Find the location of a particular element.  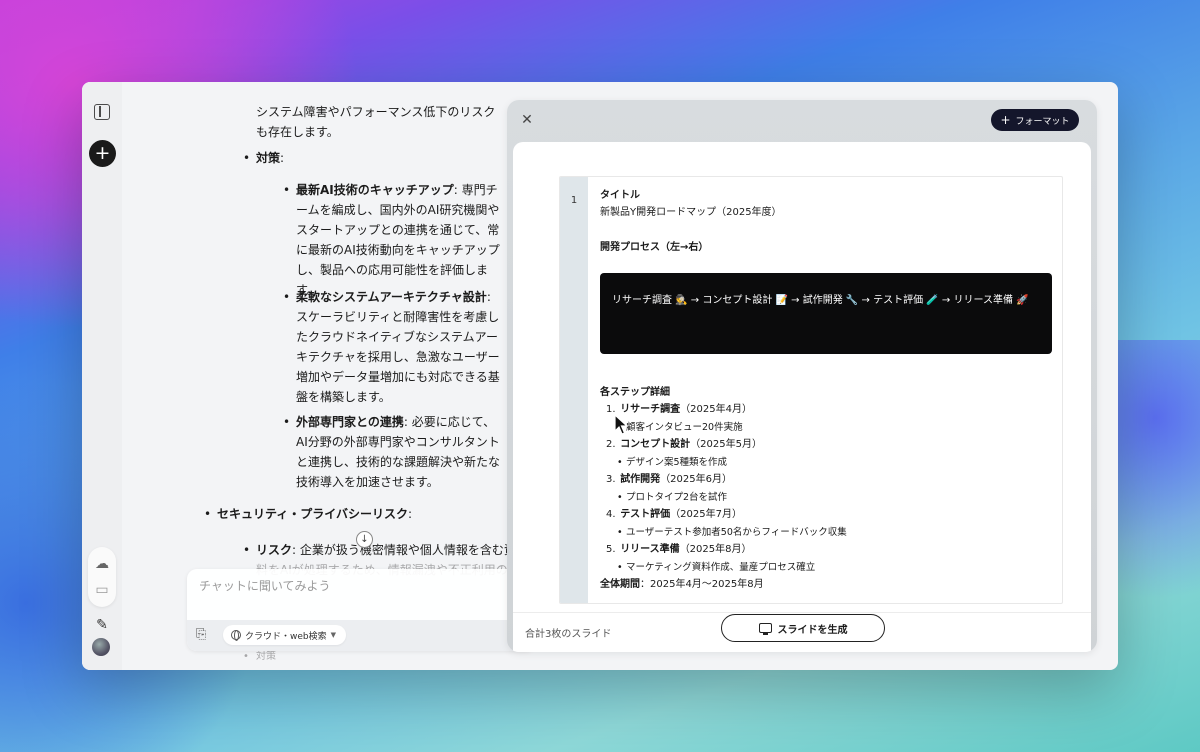

step-period: （2025年4月） is located at coordinates (716, 409).